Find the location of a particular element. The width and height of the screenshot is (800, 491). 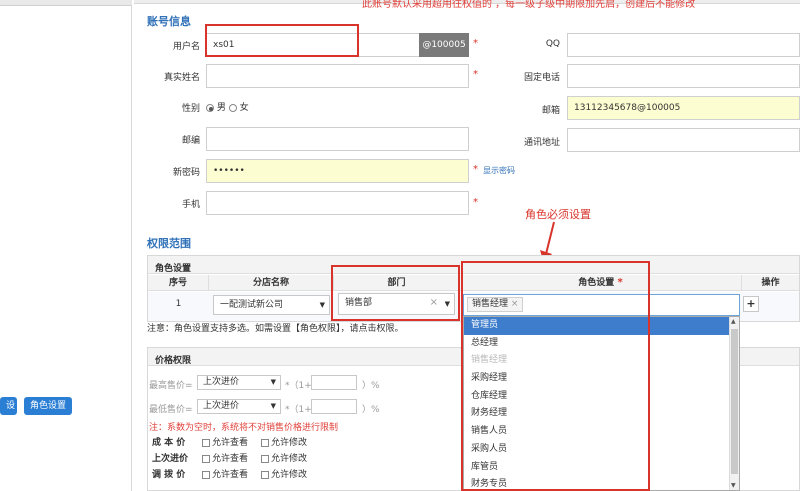

max-price-base-select: 上次进价 ▼ is located at coordinates (239, 382).